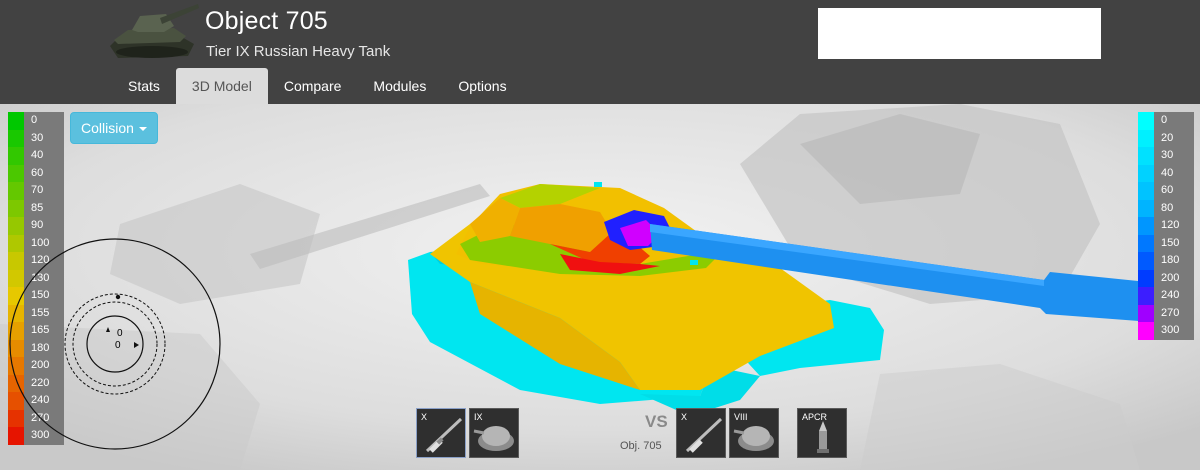 Image resolution: width=1200 pixels, height=470 pixels. Describe the element at coordinates (154, 31) in the screenshot. I see `heavy-tank-icon` at that location.